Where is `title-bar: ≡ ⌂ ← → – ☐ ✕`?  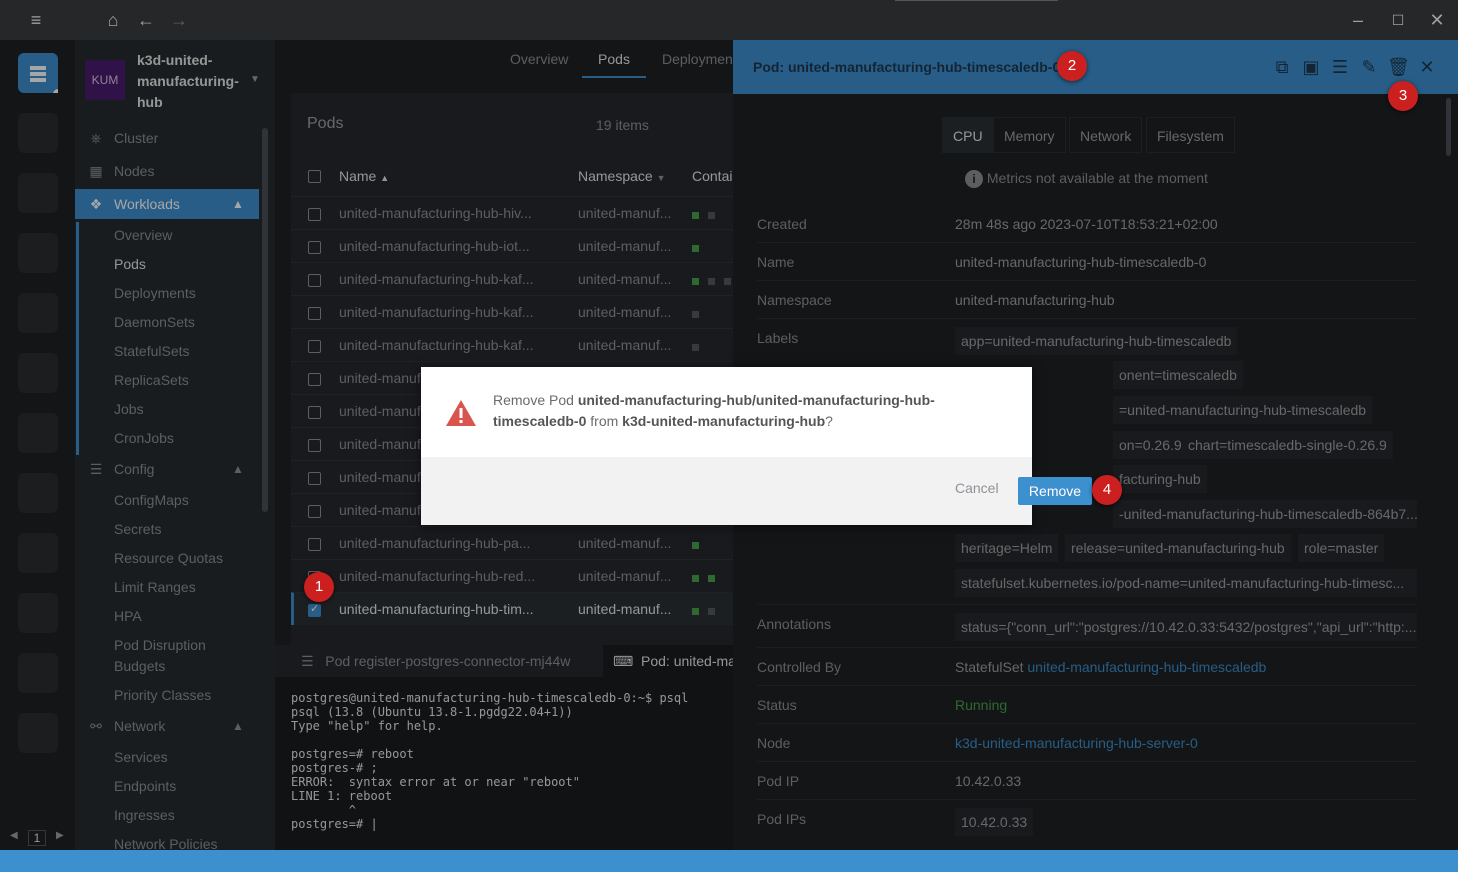 title-bar: ≡ ⌂ ← → – ☐ ✕ is located at coordinates (729, 20).